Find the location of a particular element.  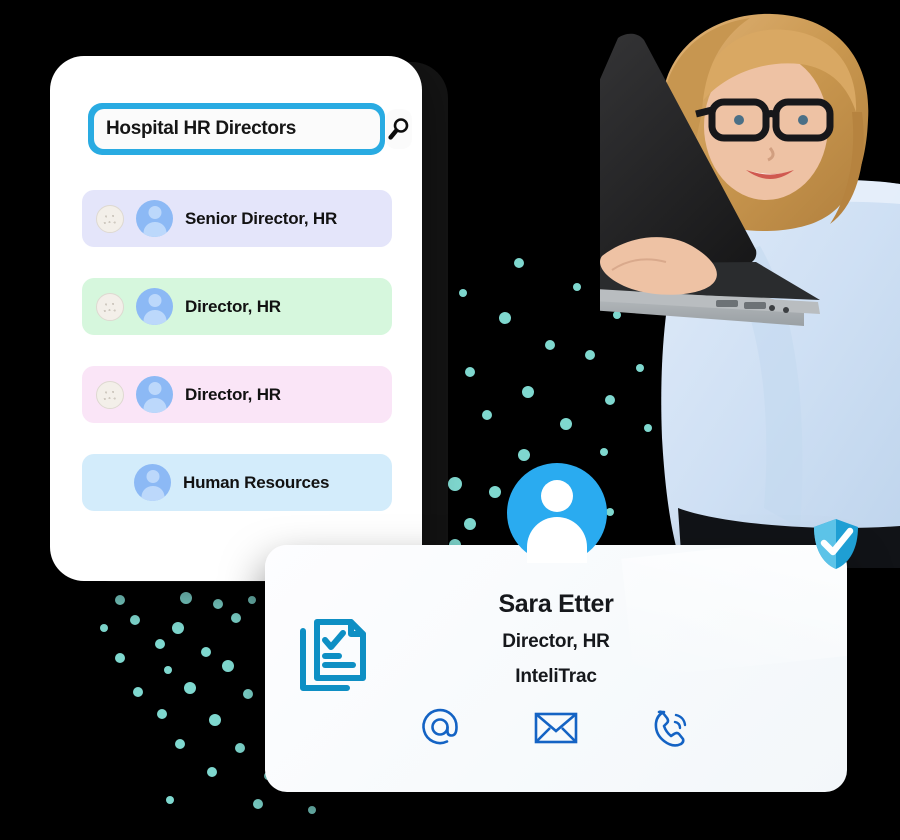

list-item-label: Senior Director, HR is located at coordinates (261, 218).